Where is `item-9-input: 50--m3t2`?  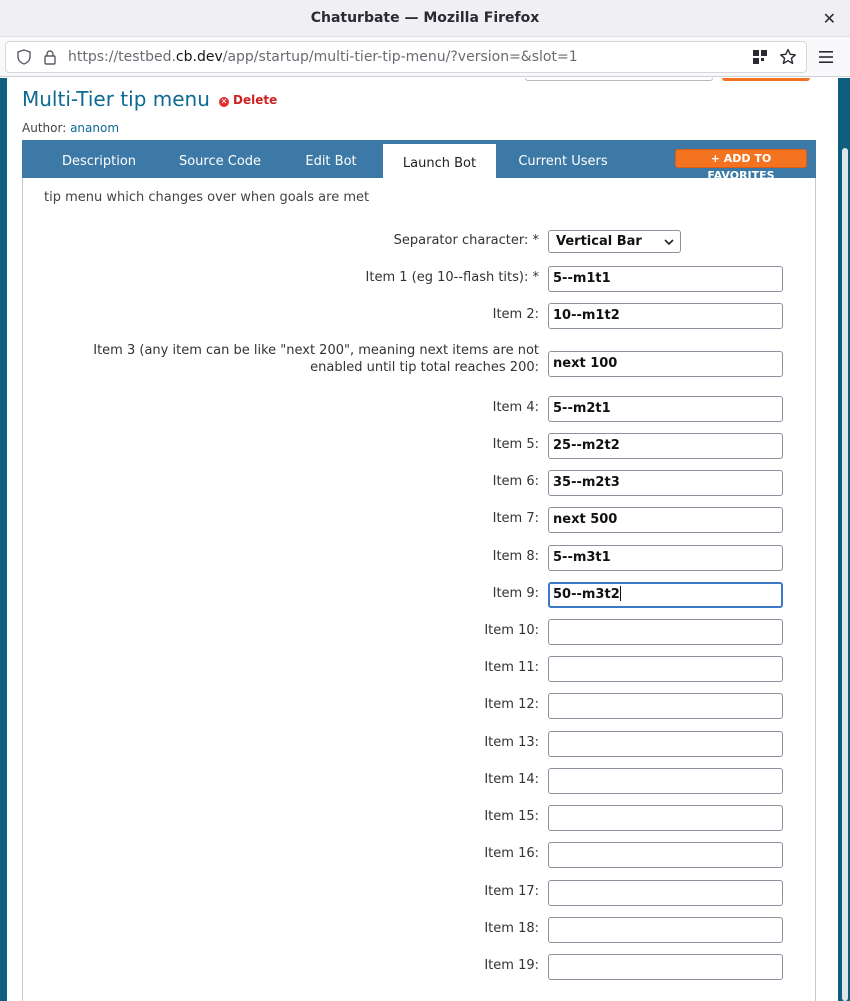
item-9-input: 50--m3t2 is located at coordinates (665, 595).